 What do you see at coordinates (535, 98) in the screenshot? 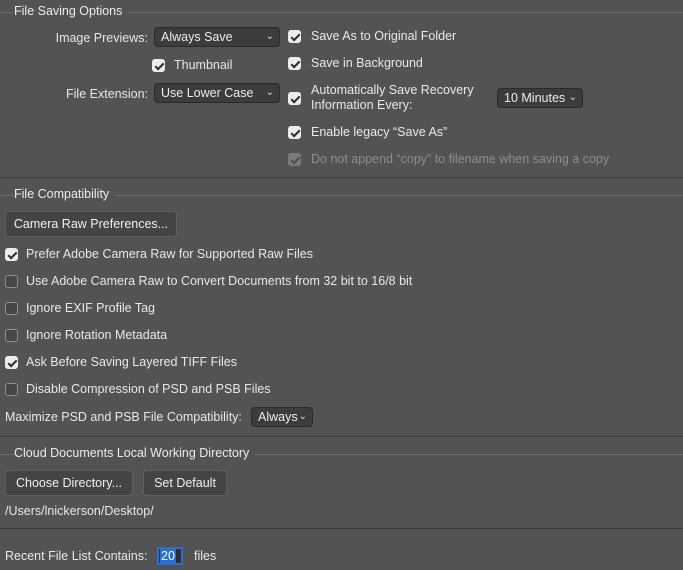
I see `auto-save-interval-value: 10 Minutes` at bounding box center [535, 98].